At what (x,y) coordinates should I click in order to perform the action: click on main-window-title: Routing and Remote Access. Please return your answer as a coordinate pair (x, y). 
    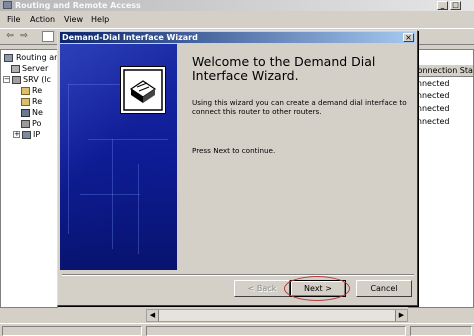
    Looking at the image, I should click on (78, 5).